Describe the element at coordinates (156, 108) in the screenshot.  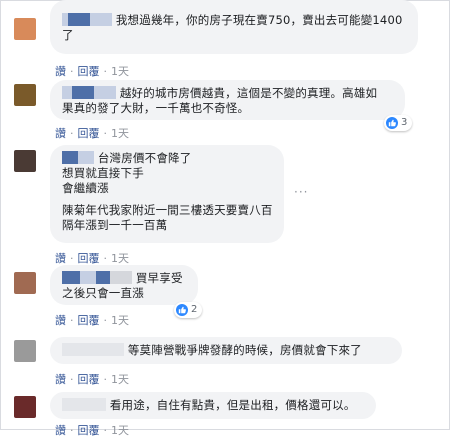
I see `comment-text: 果真的發了大財，一千萬也不奇怪。` at that location.